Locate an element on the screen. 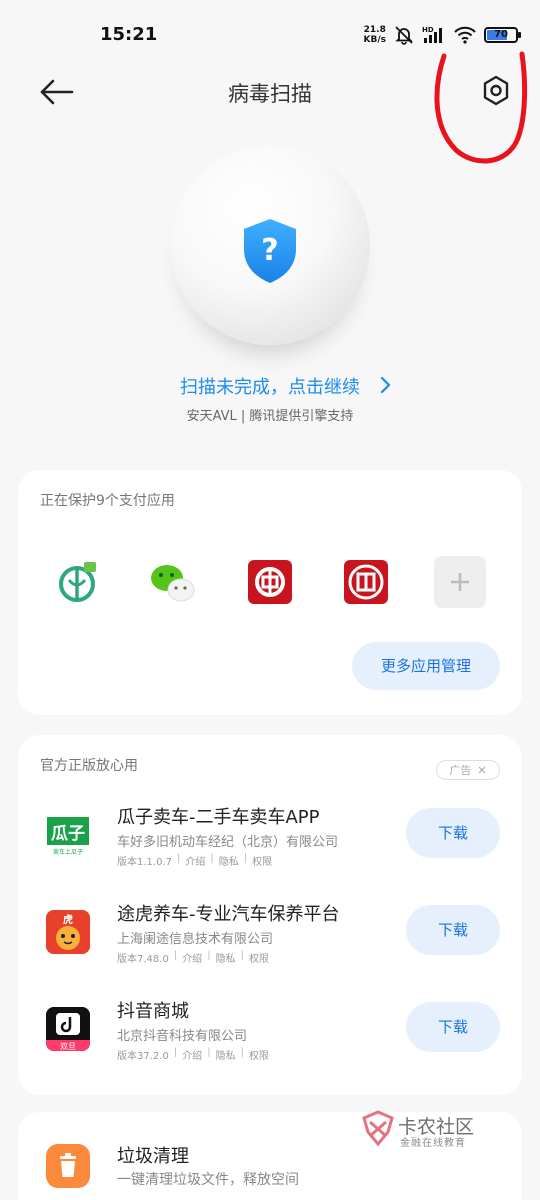 Image resolution: width=540 pixels, height=1200 pixels. app-name: 途虎养车-专业汽车保养平台 is located at coordinates (228, 914).